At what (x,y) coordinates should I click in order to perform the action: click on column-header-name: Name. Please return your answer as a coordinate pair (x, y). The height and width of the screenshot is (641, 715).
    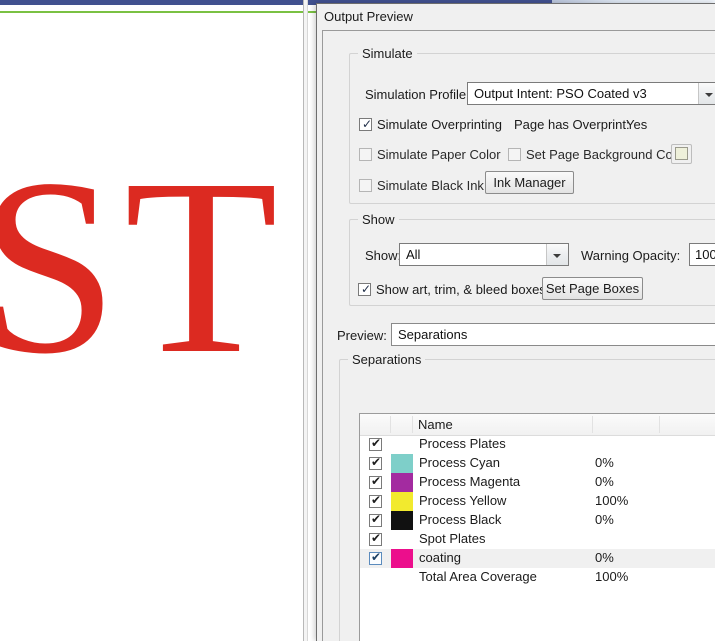
    Looking at the image, I should click on (435, 424).